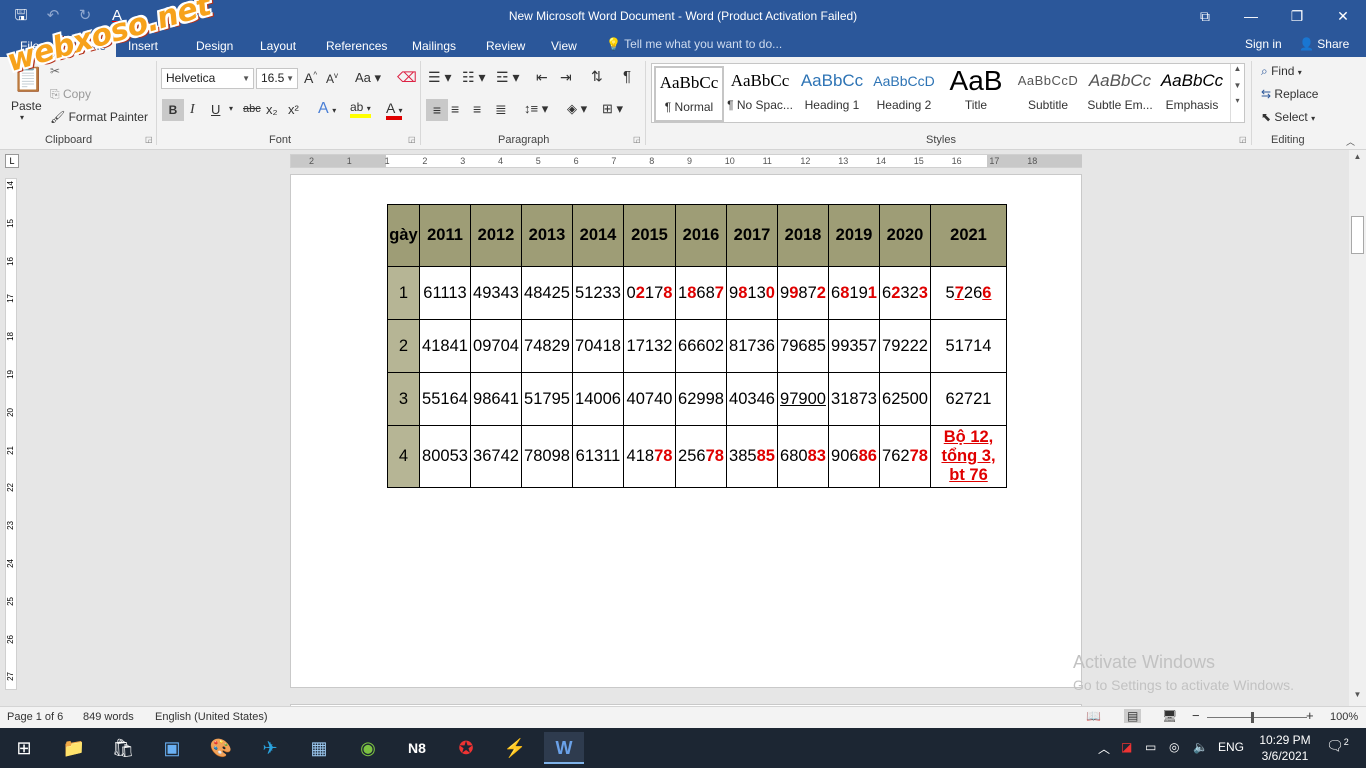  Describe the element at coordinates (1357, 156) in the screenshot. I see `scroll-up-icon: ▲` at that location.